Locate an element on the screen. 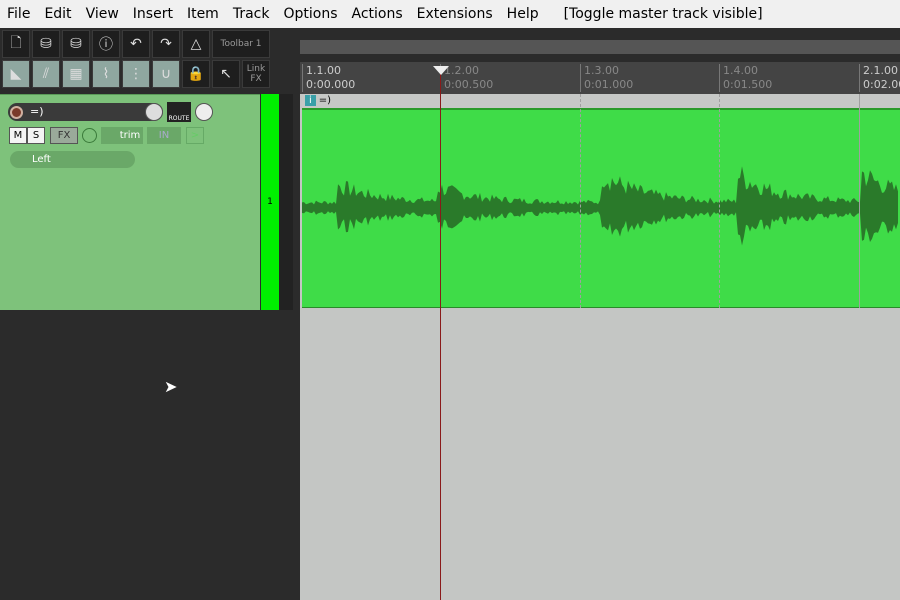  menu-extensions: Extensions is located at coordinates (455, 14).